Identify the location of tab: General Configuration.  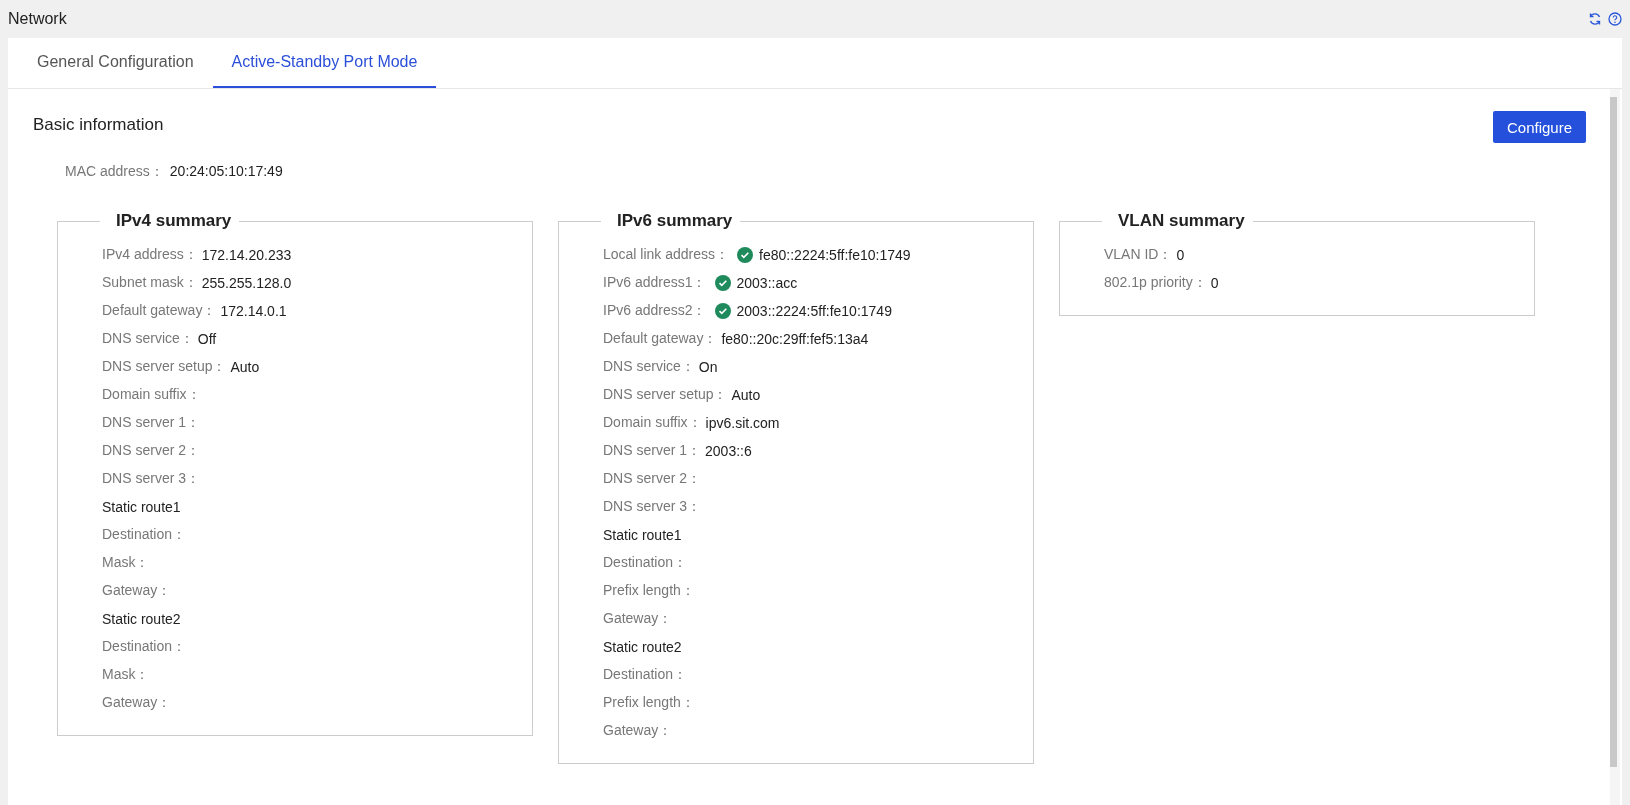
(115, 63).